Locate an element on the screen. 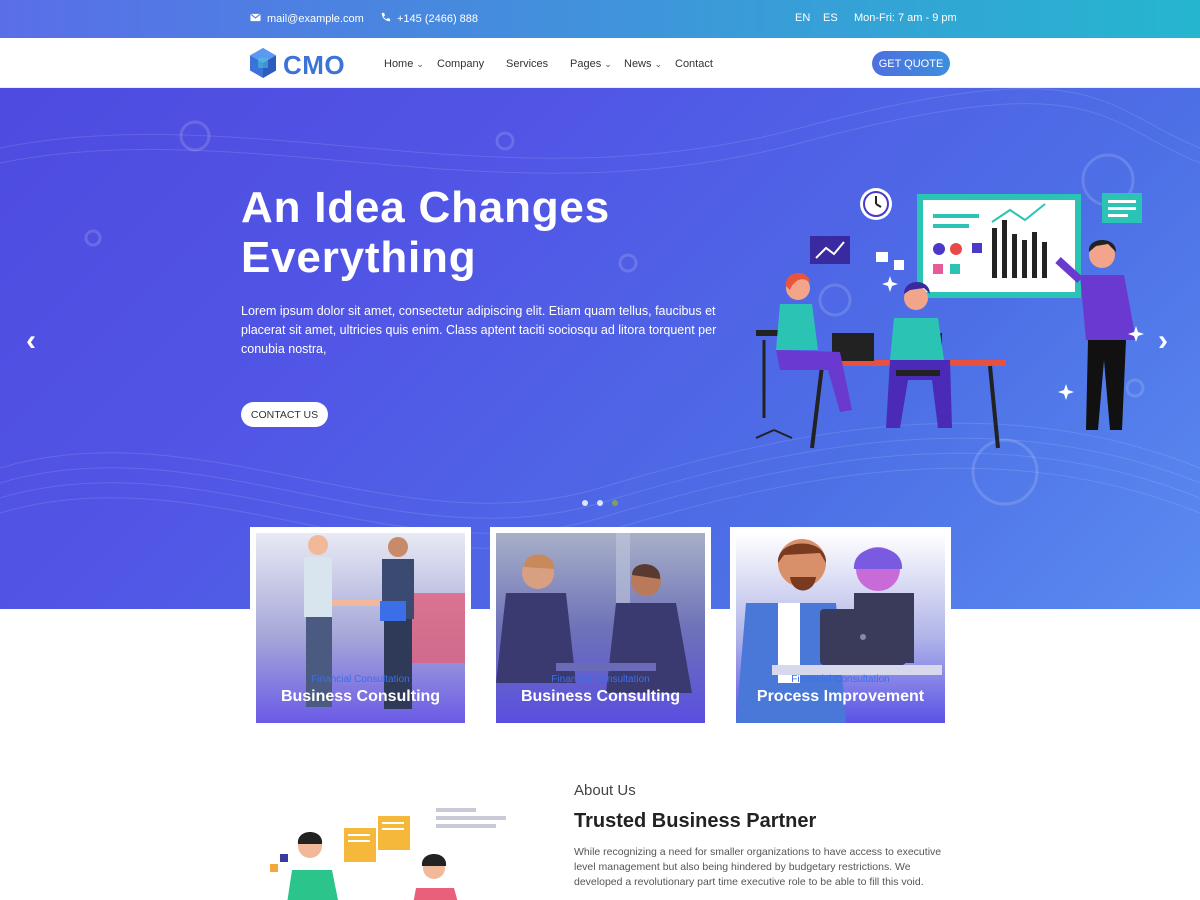 This screenshot has height=900, width=1200. lang-en: EN is located at coordinates (802, 18).